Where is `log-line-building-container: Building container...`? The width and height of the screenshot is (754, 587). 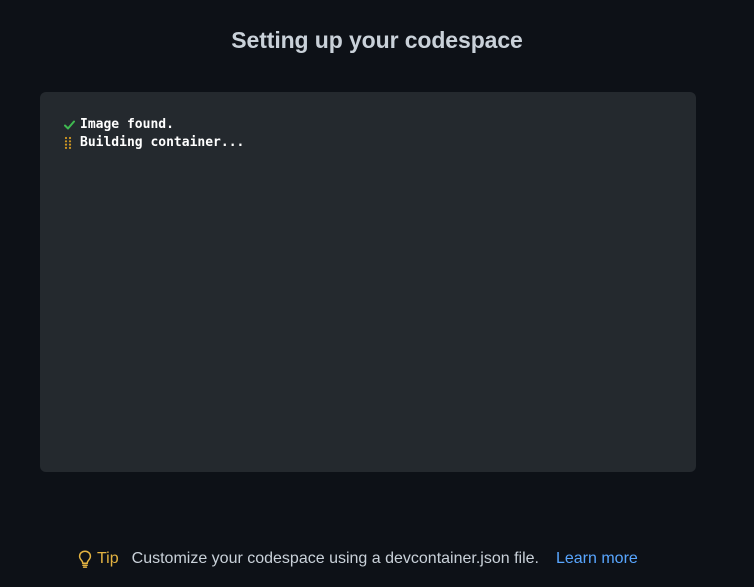 log-line-building-container: Building container... is located at coordinates (154, 143).